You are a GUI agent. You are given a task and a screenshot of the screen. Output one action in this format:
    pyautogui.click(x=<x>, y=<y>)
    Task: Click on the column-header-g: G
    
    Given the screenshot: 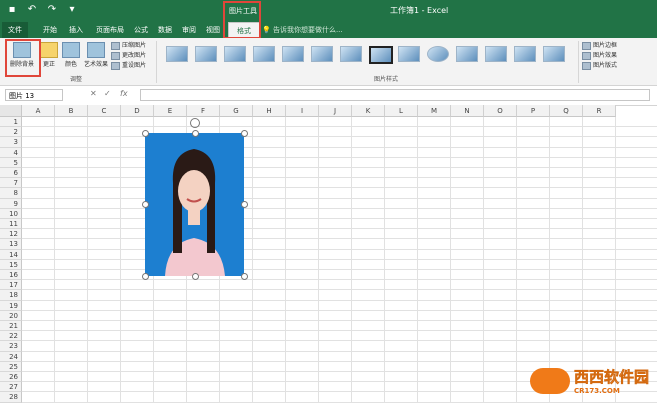 What is the action you would take?
    pyautogui.click(x=236, y=111)
    